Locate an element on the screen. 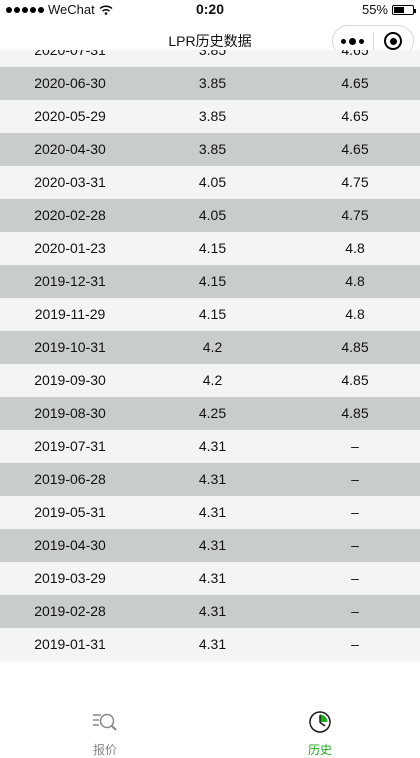 This screenshot has width=420, height=758. table-row: 2020-02-28 4.05 4.75 is located at coordinates (210, 215).